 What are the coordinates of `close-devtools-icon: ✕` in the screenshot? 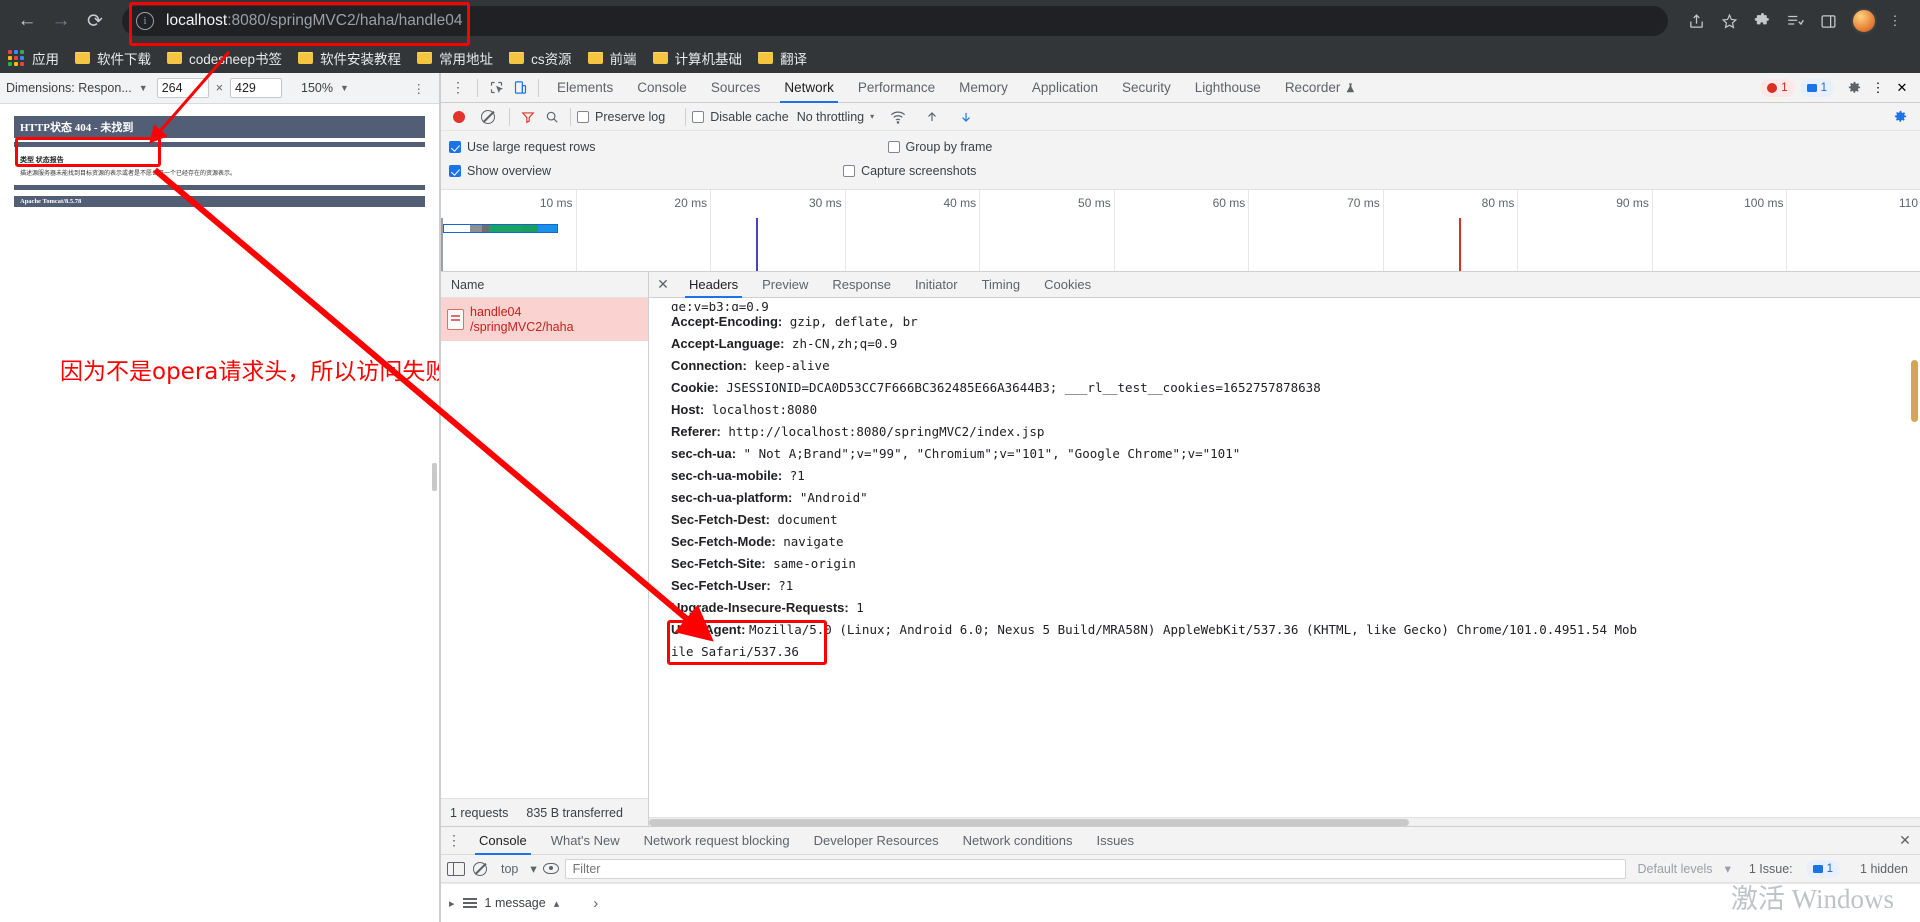 It's located at (1902, 88).